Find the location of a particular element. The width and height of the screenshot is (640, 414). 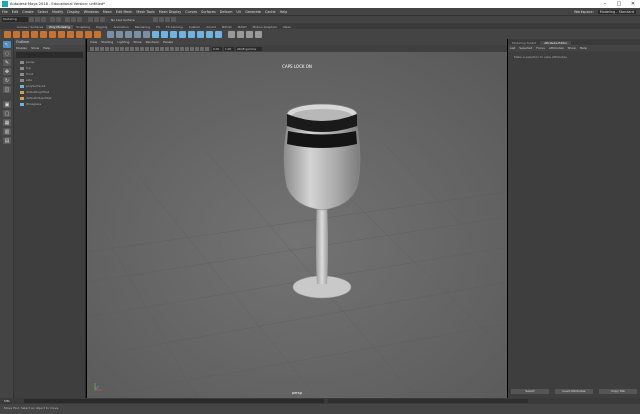

command-input is located at coordinates (174, 401).